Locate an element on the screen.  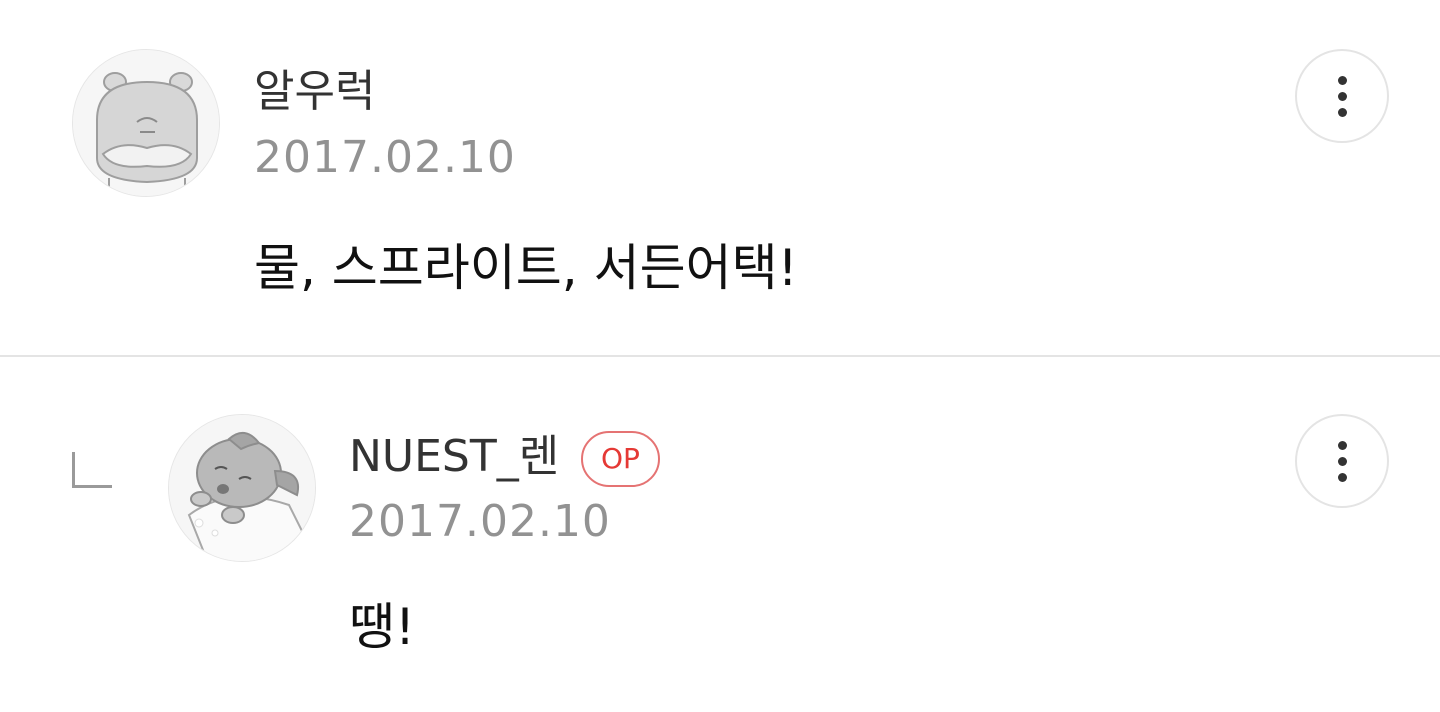
reply-corner-icon is located at coordinates (92, 470).